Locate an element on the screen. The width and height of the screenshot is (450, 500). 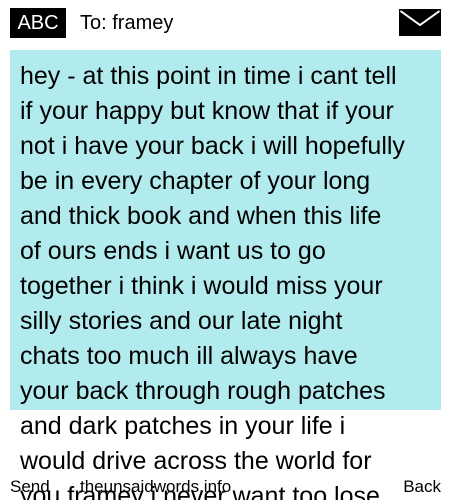
send-softkey: Send is located at coordinates (30, 487).